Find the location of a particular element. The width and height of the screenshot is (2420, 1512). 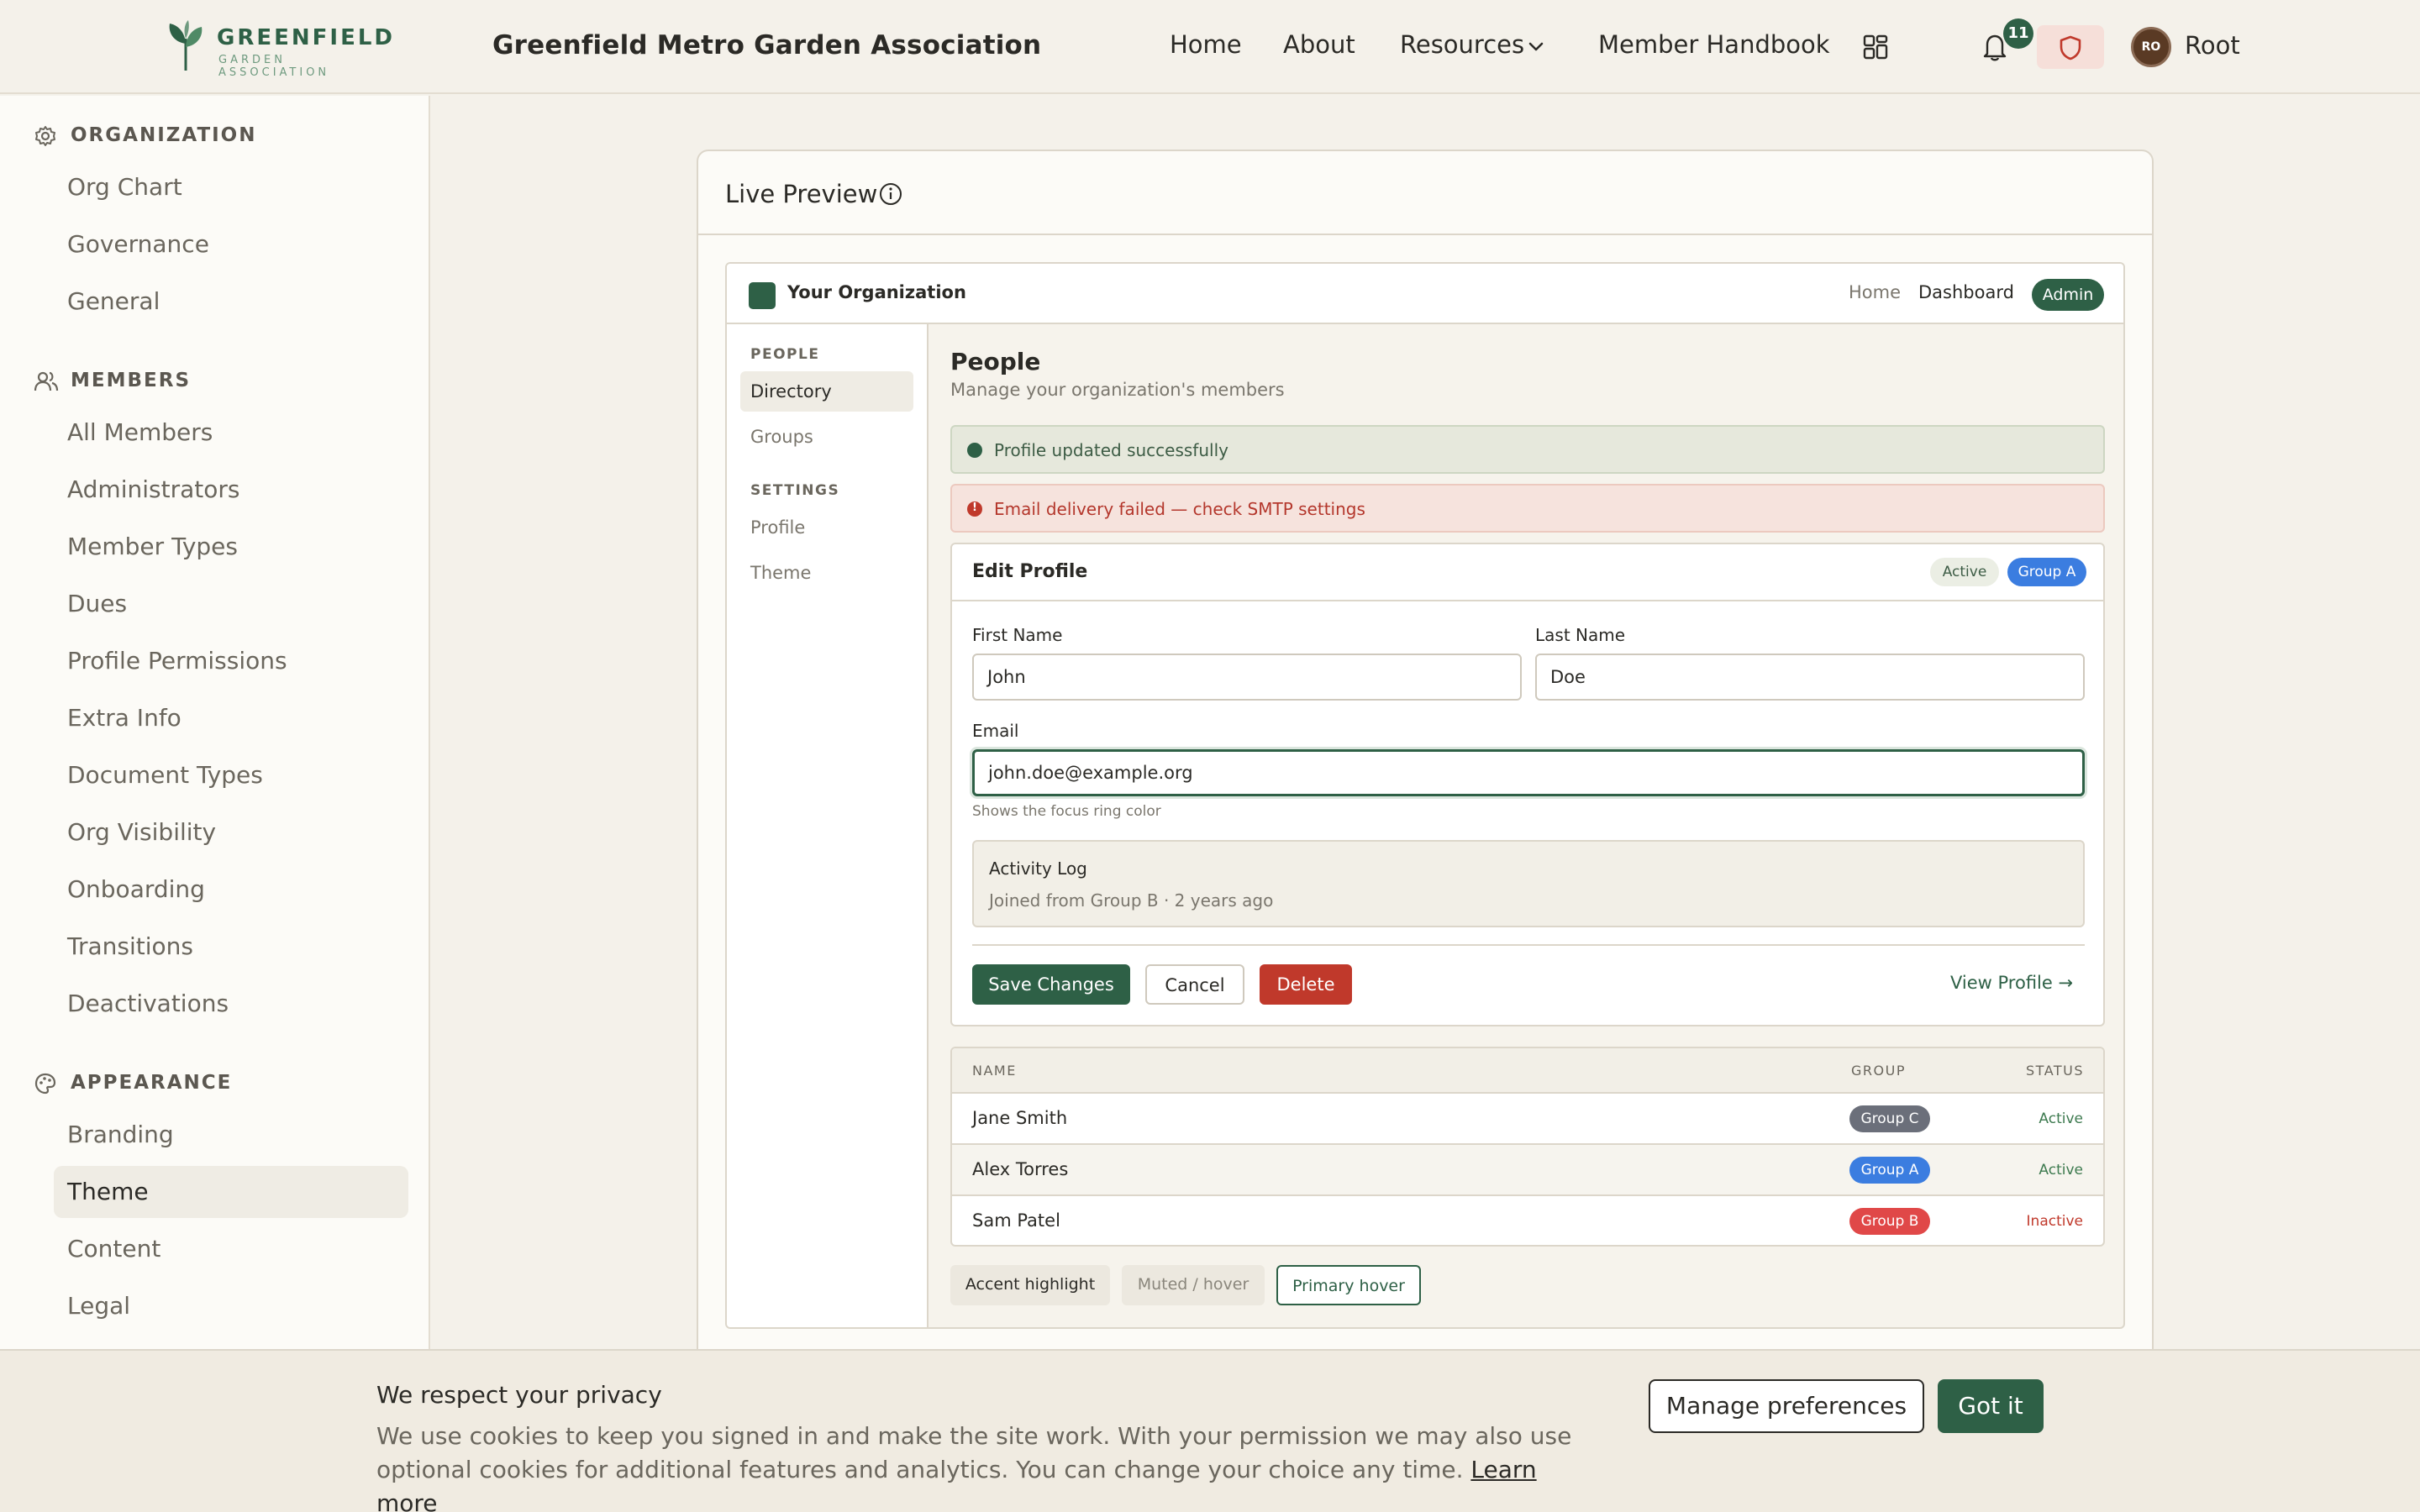

sidebar-item-org-visibility: Org Visibility is located at coordinates (231, 832).